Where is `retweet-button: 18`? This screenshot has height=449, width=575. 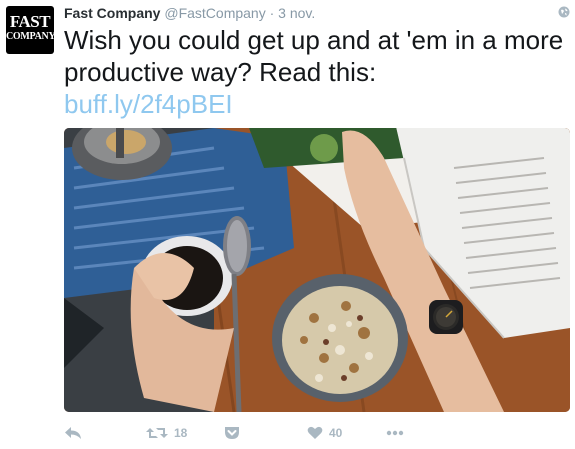
retweet-button: 18 is located at coordinates (166, 433).